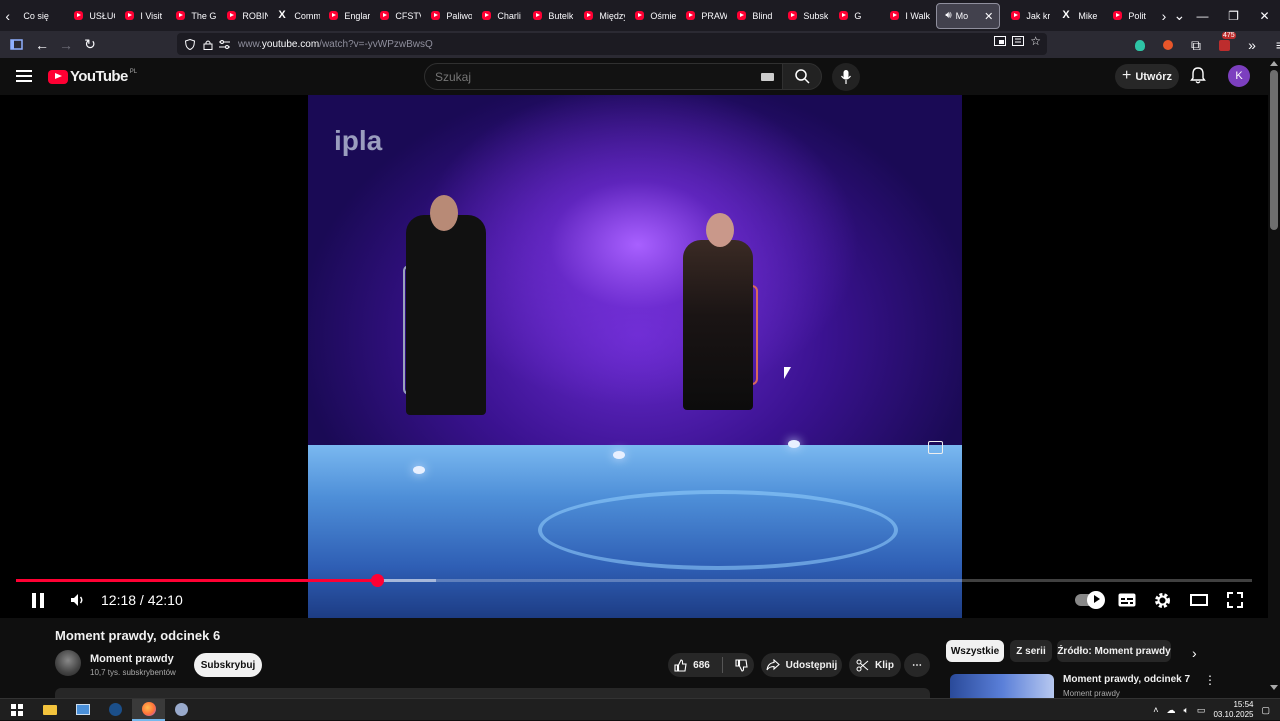 The width and height of the screenshot is (1280, 721). Describe the element at coordinates (346, 15) in the screenshot. I see `browser-tab: Englar` at that location.